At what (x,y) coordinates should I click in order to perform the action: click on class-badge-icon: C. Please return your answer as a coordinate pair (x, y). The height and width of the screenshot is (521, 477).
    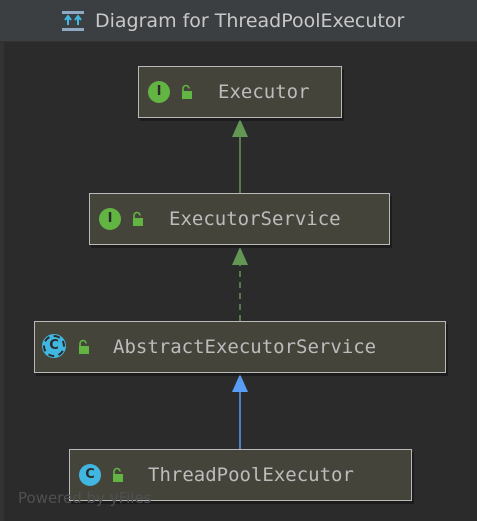
    Looking at the image, I should click on (90, 475).